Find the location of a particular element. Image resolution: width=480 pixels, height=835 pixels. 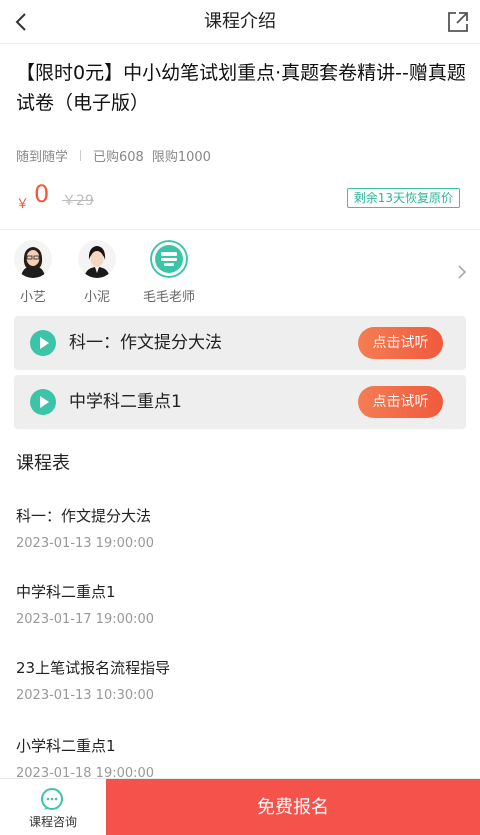

bottom-action-bar: 课程咨询 免费报名 is located at coordinates (240, 806).